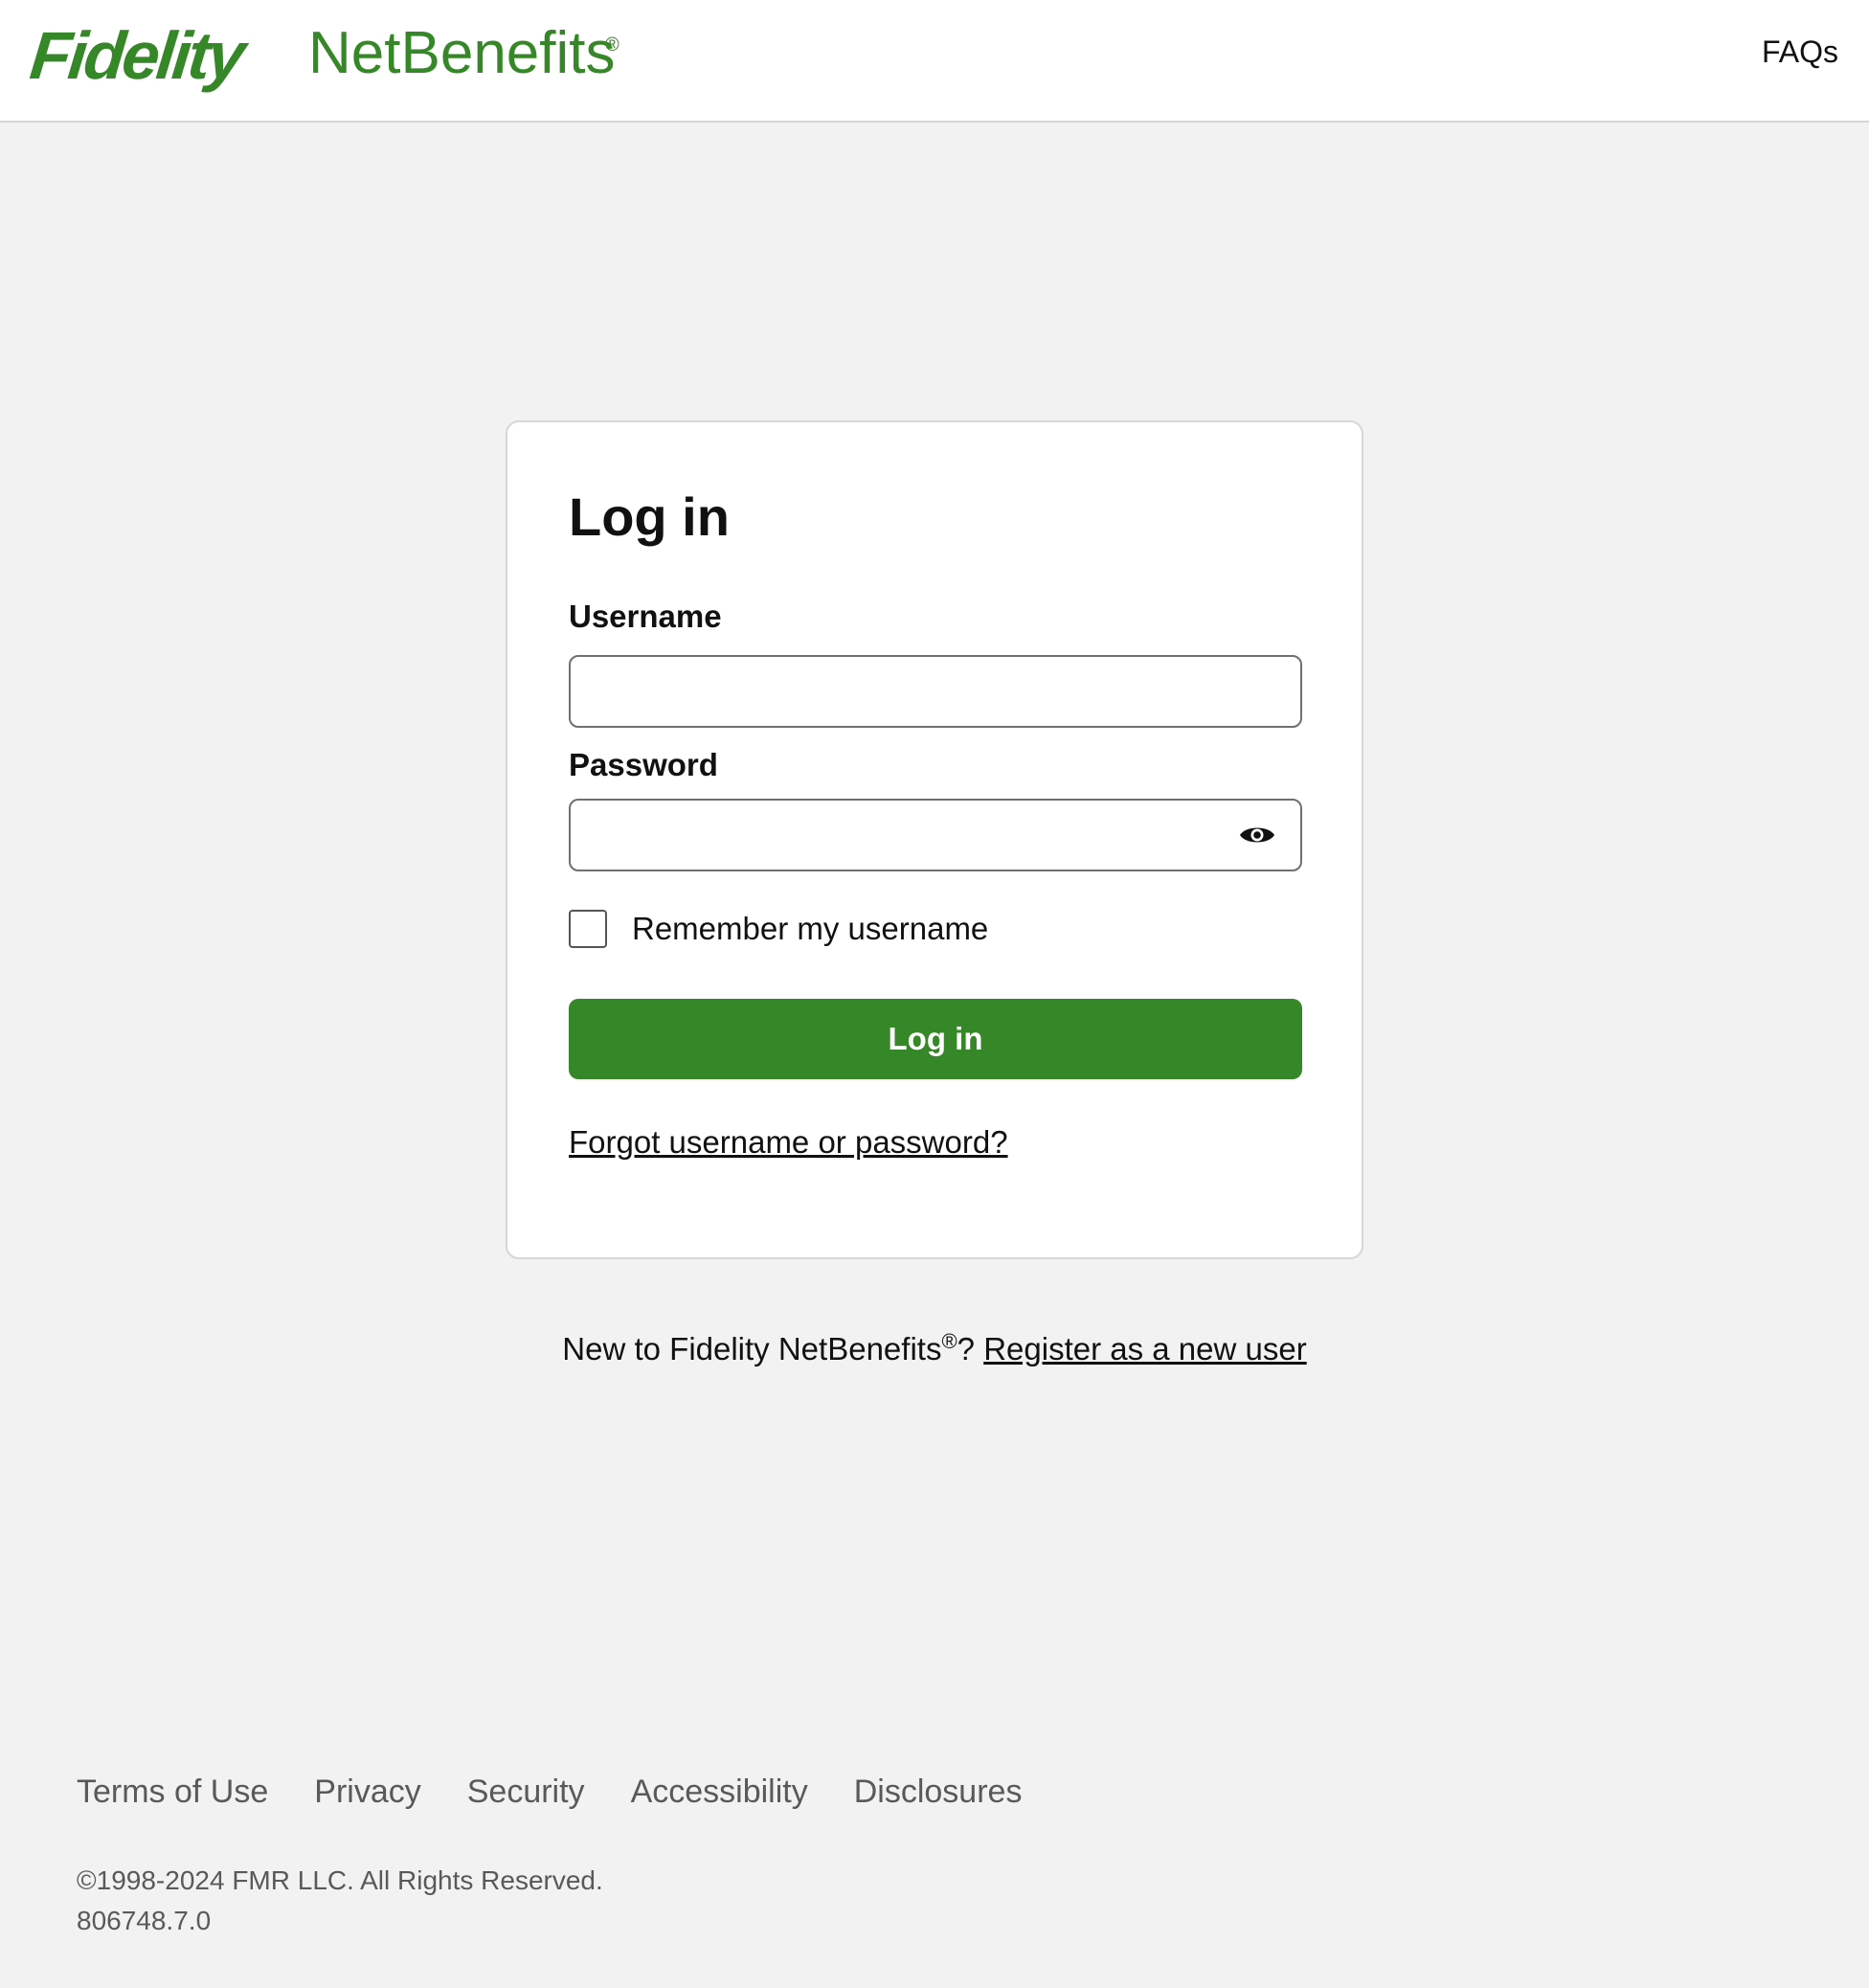 This screenshot has width=1869, height=1988. I want to click on register-registered-mark: ®, so click(949, 1341).